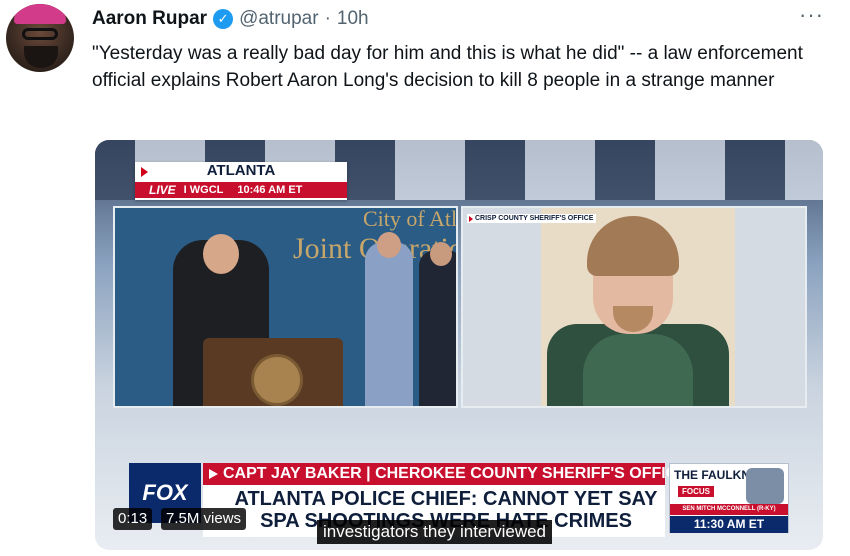 Image resolution: width=850 pixels, height=556 pixels. Describe the element at coordinates (270, 190) in the screenshot. I see `ticker-time: 10:46 AM ET` at that location.